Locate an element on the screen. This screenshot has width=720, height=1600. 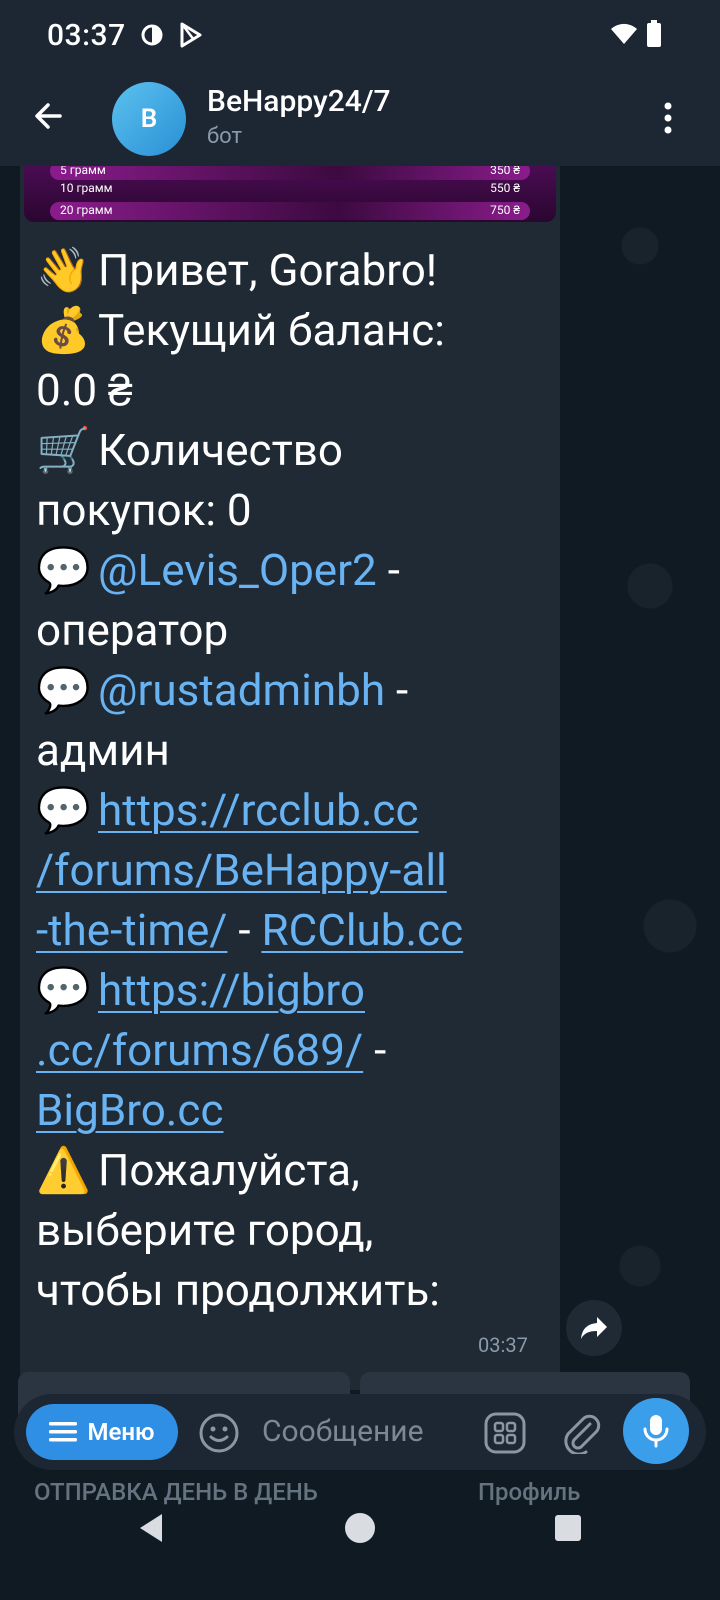
avatar-letter: B is located at coordinates (149, 119).